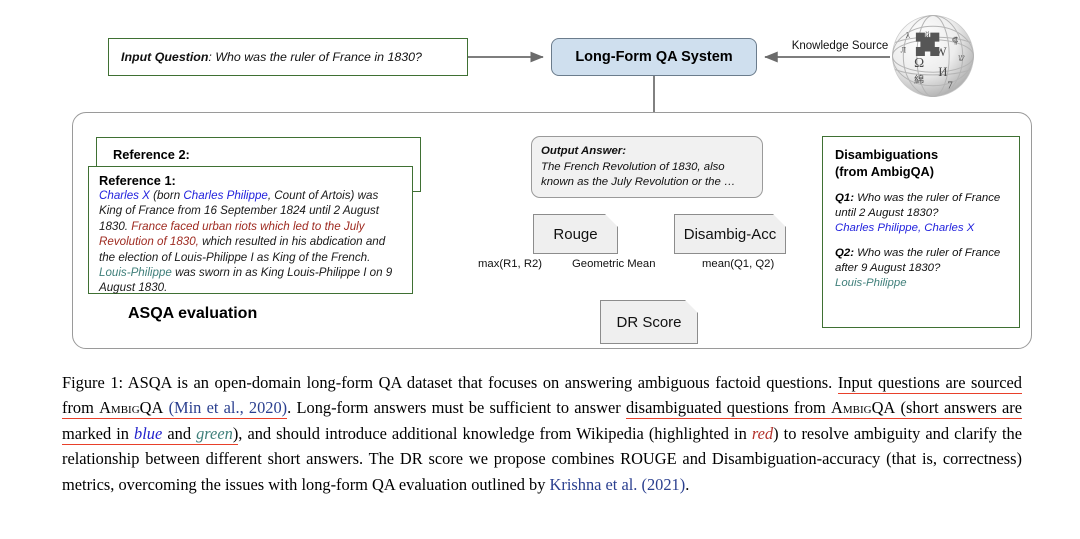 The height and width of the screenshot is (539, 1080). Describe the element at coordinates (165, 57) in the screenshot. I see `input-question-label: Input Question` at that location.